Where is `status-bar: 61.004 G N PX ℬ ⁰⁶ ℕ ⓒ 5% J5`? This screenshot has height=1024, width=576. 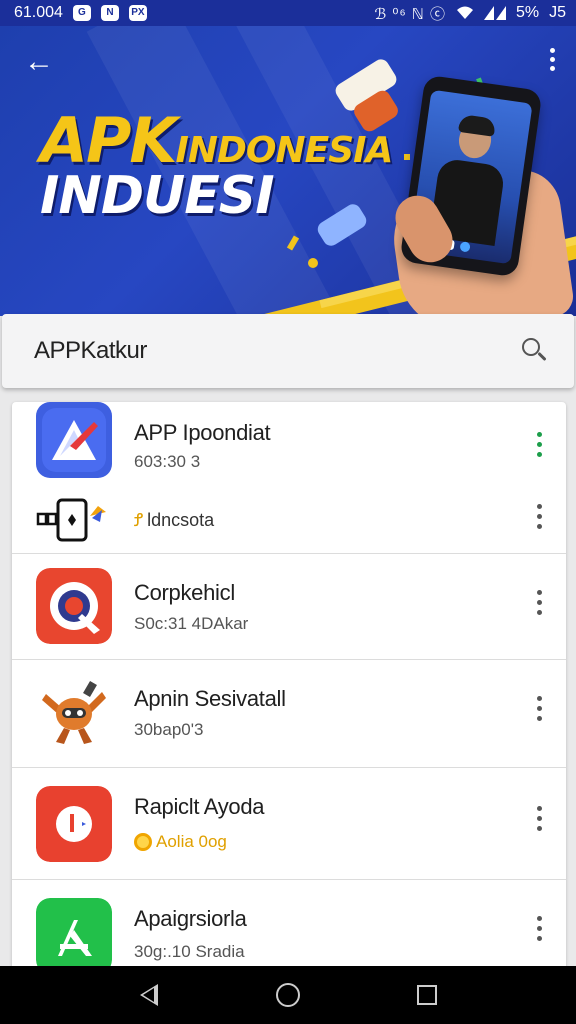
status-bar: 61.004 G N PX ℬ ⁰⁶ ℕ ⓒ 5% J5 is located at coordinates (288, 13).